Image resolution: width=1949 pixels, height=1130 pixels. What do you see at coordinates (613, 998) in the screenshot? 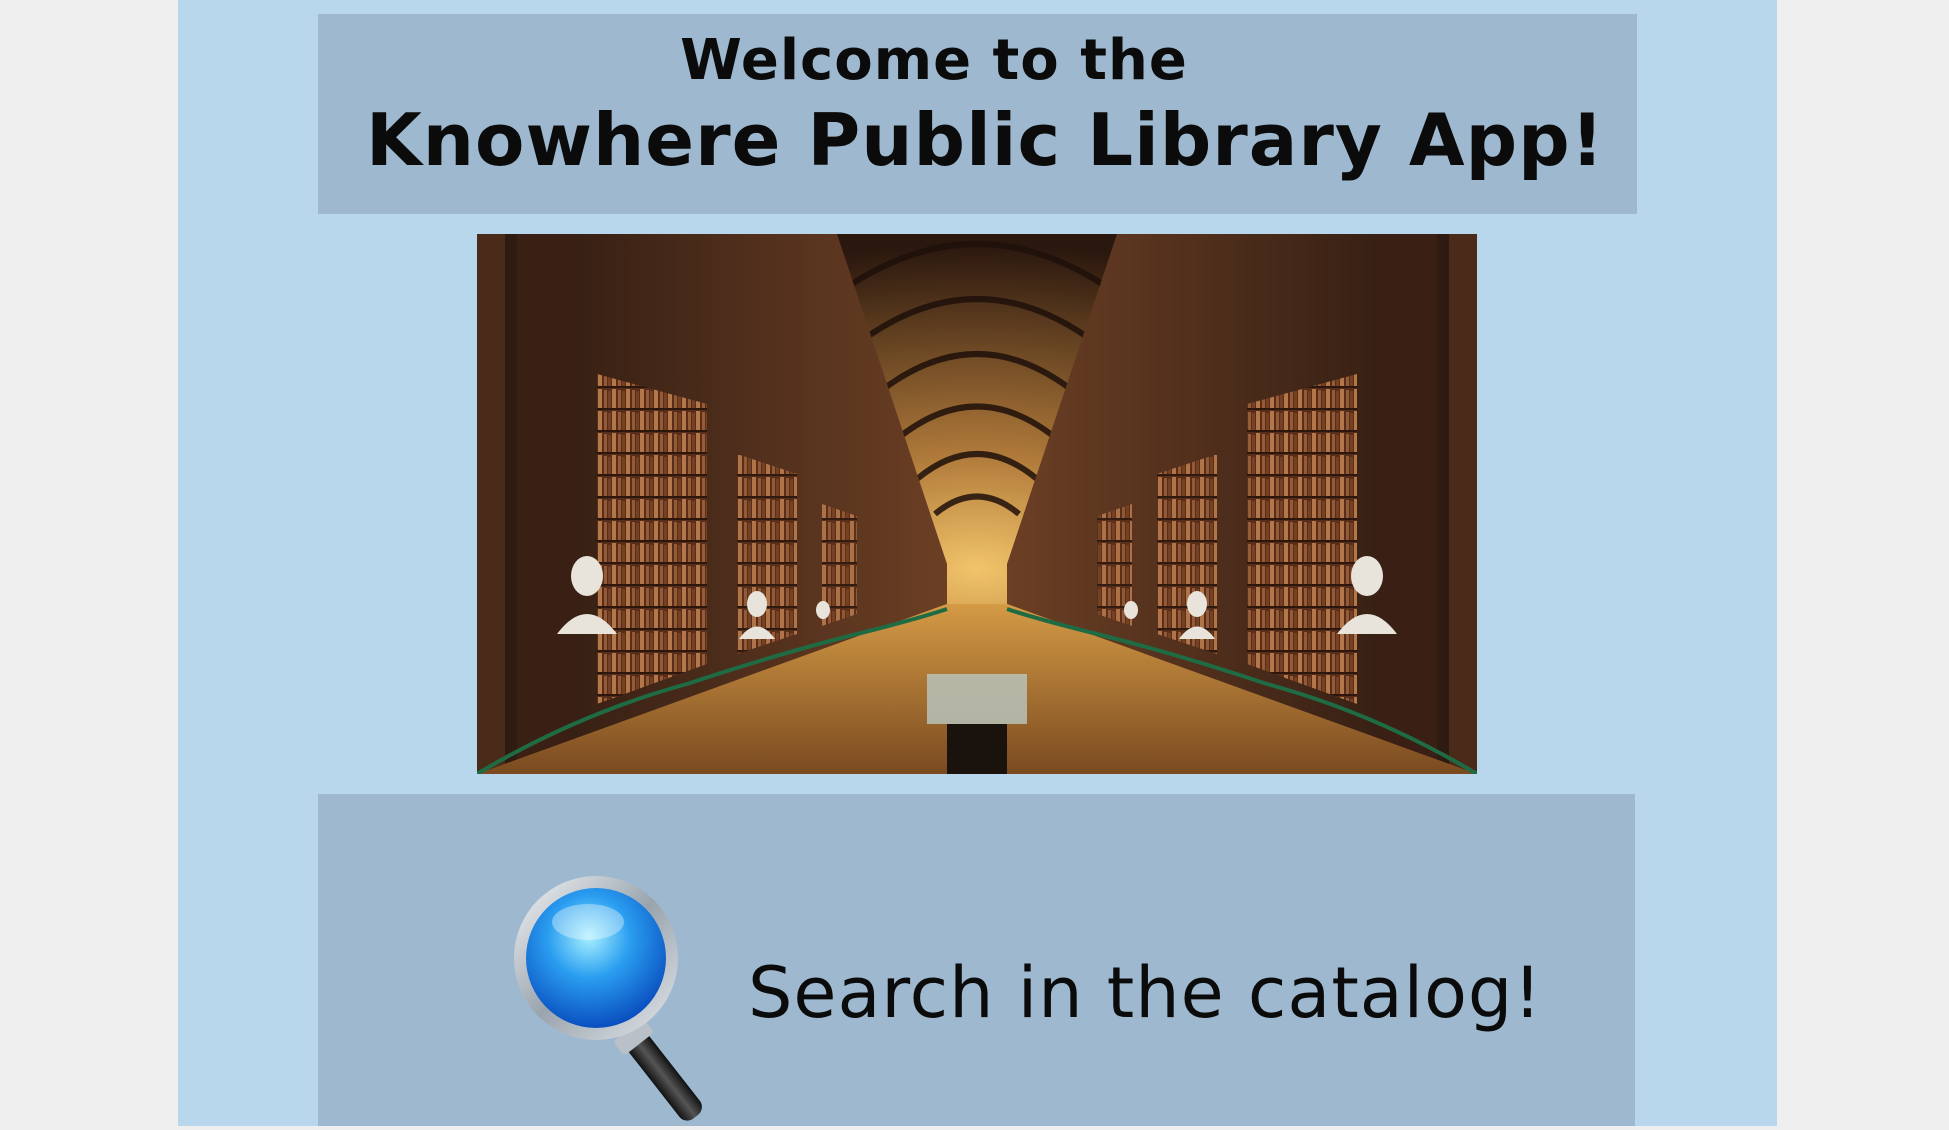
I see `magnifying-glass-icon` at bounding box center [613, 998].